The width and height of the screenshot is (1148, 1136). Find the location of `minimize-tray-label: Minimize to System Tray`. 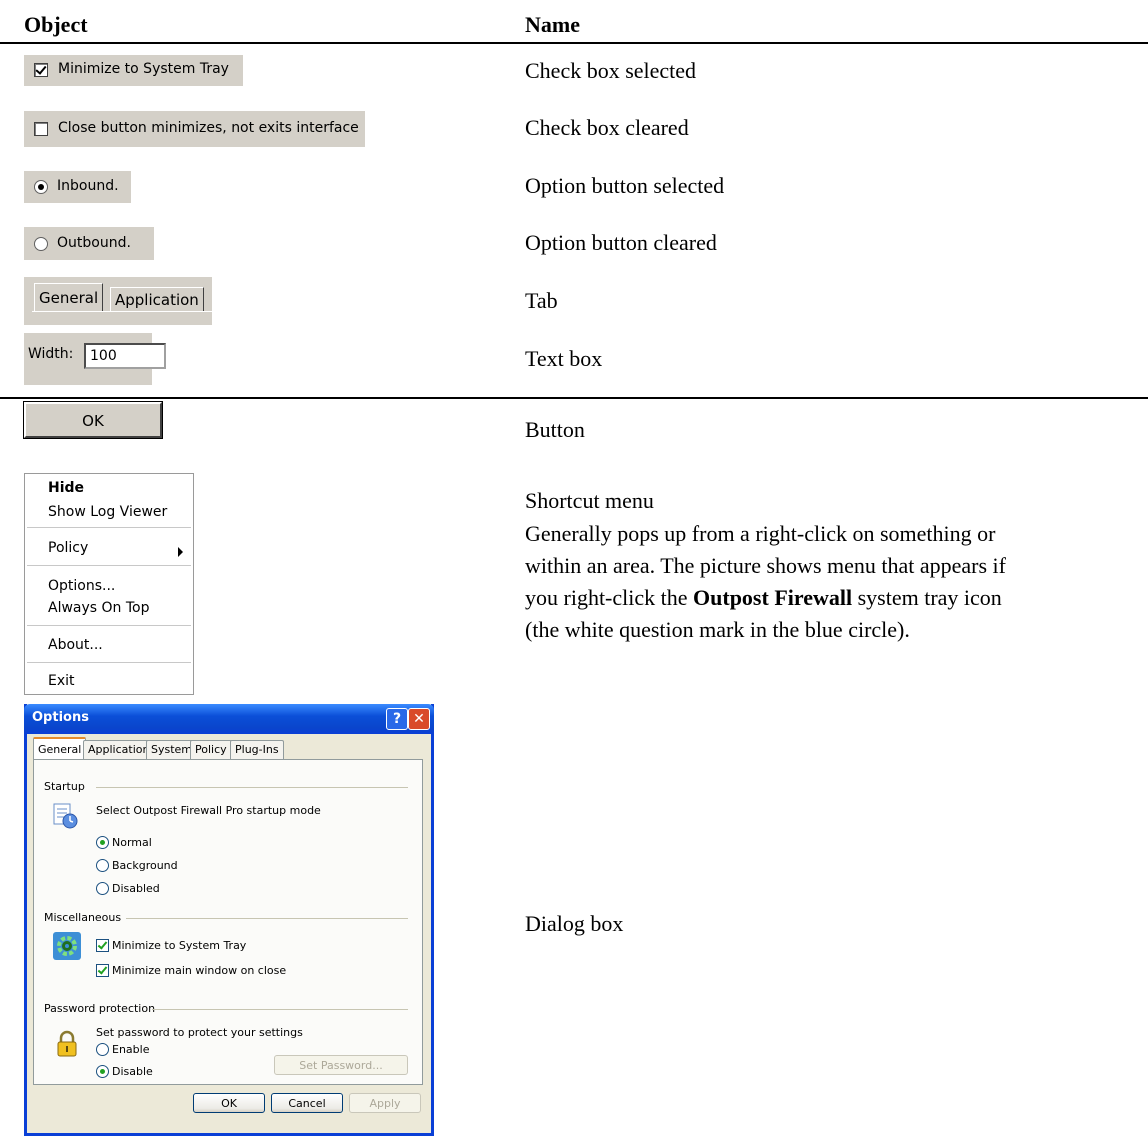

minimize-tray-label: Minimize to System Tray is located at coordinates (179, 945).